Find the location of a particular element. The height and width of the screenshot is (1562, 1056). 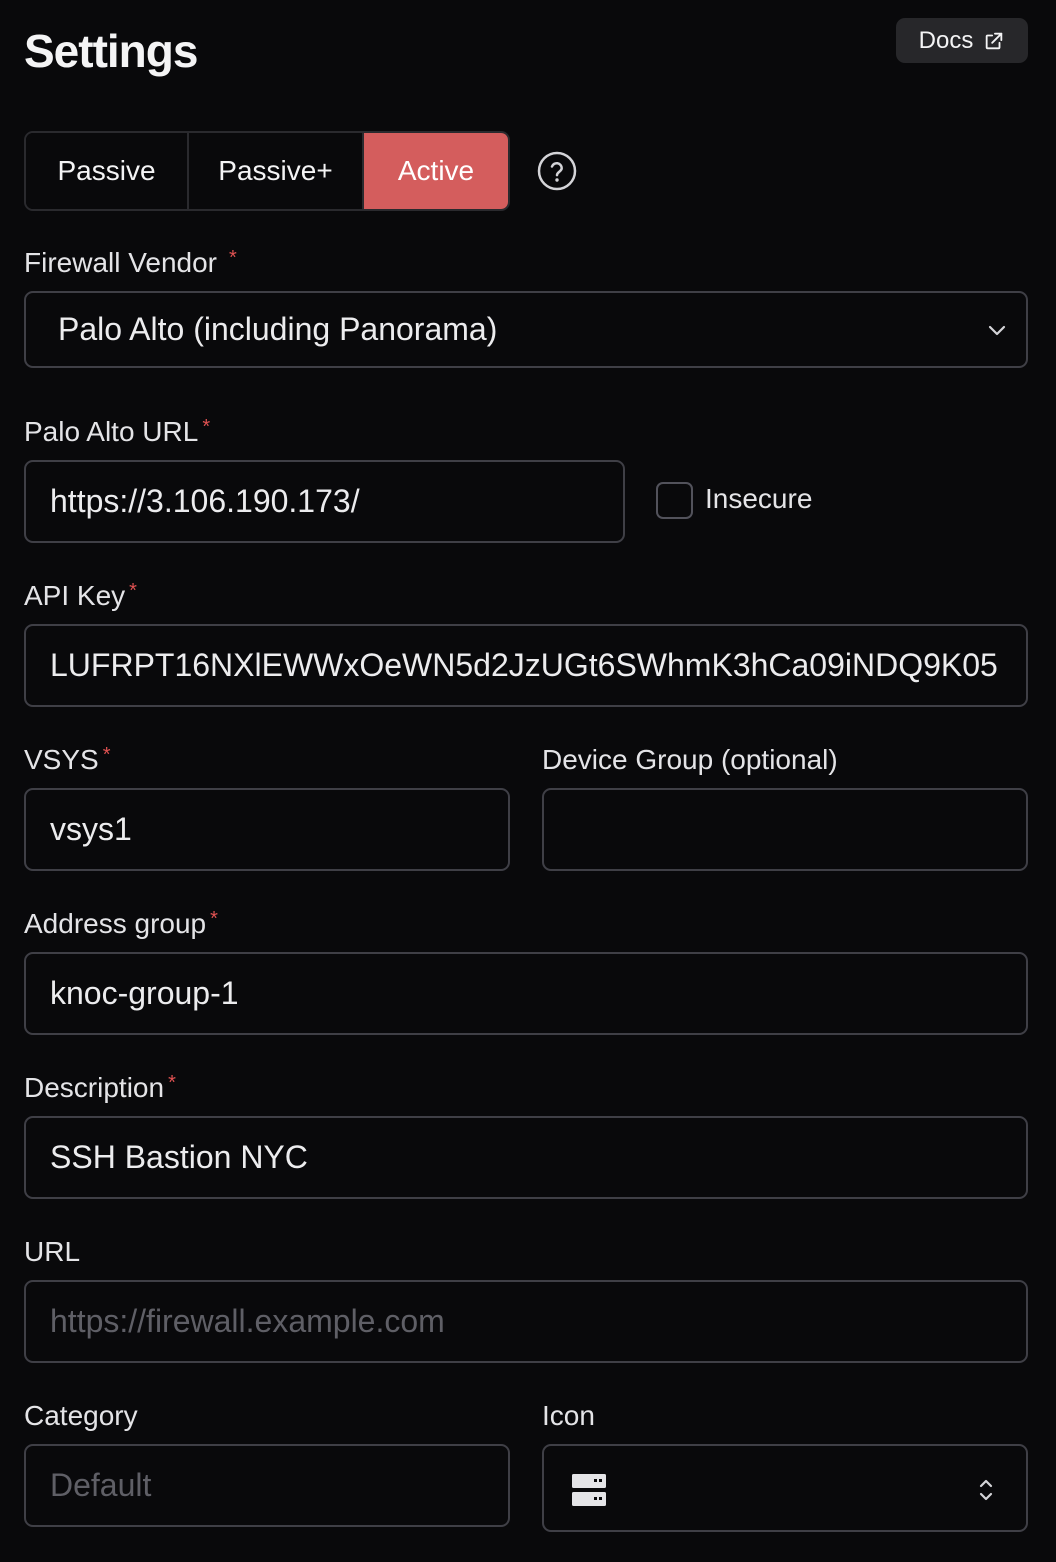

api-key-label-text: API Key is located at coordinates (75, 595).